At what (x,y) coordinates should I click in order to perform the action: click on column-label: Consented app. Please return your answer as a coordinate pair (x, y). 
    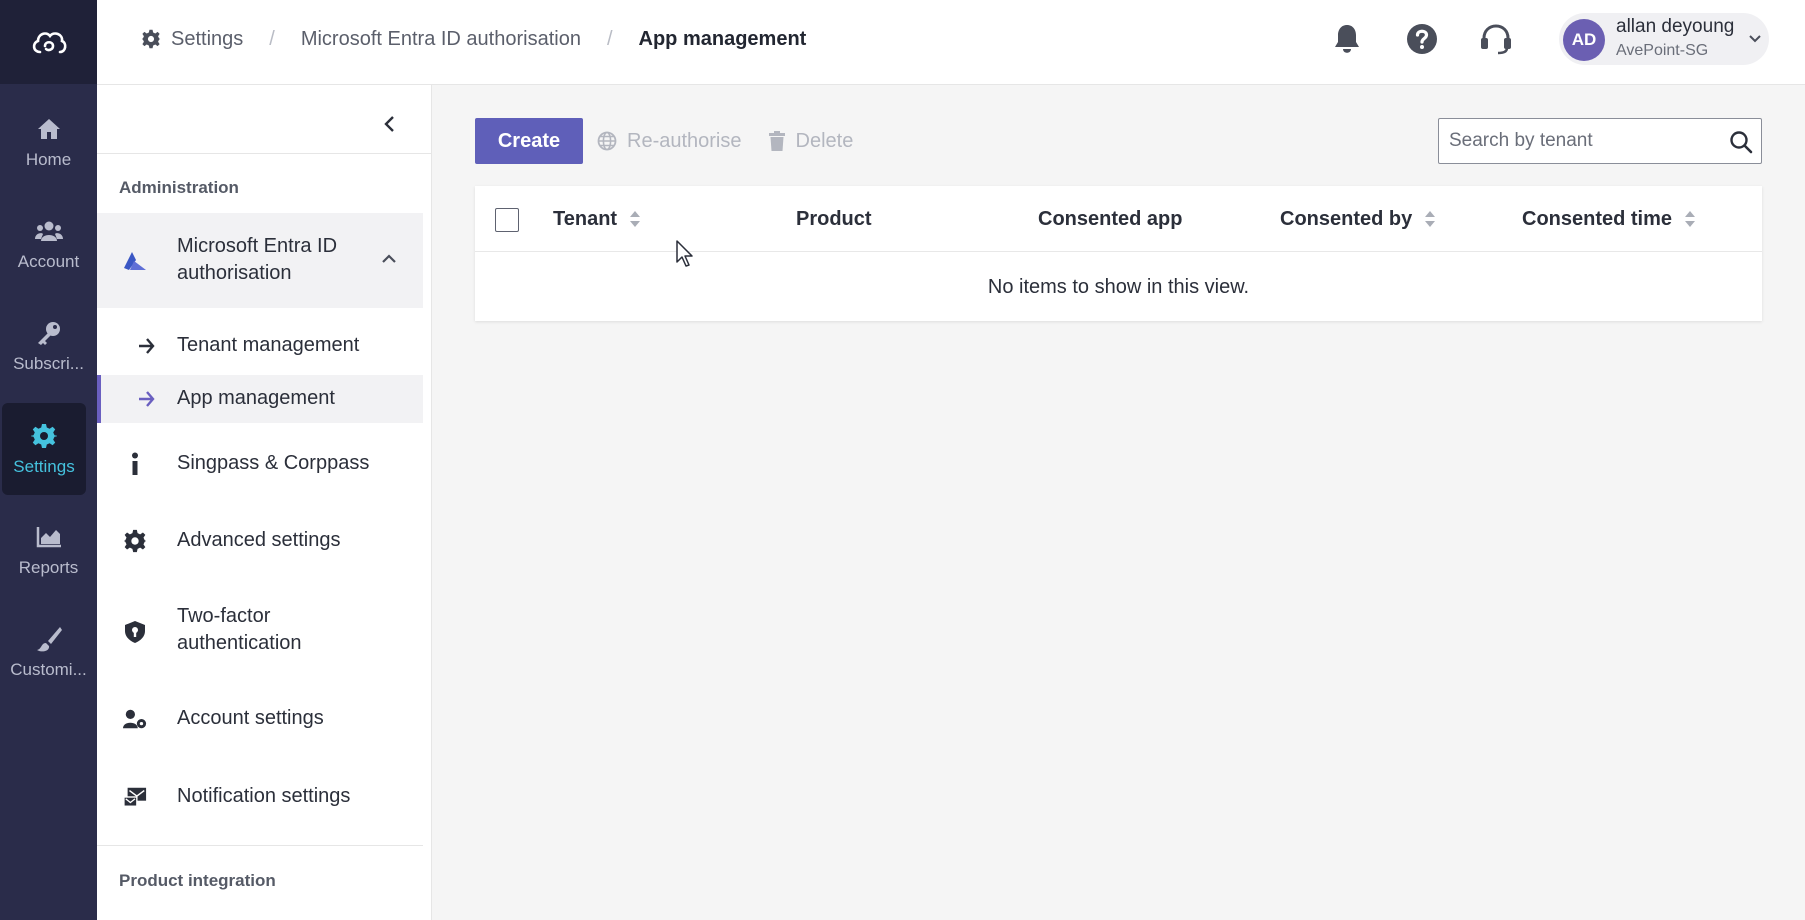
    Looking at the image, I should click on (1110, 218).